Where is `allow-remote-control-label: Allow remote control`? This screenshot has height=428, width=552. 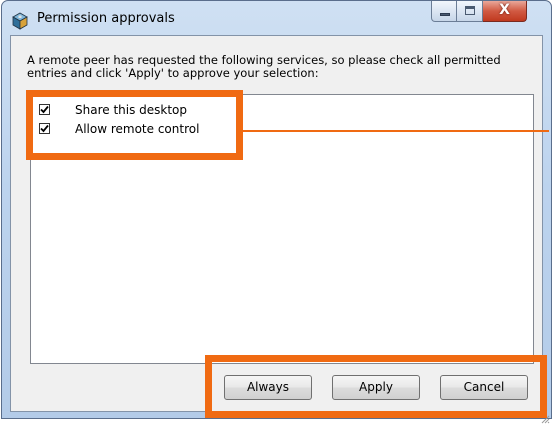 allow-remote-control-label: Allow remote control is located at coordinates (137, 129).